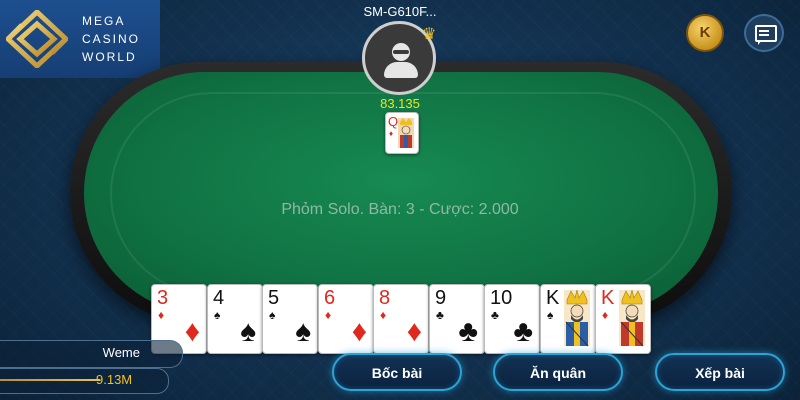  I want to click on card-rank: 5, so click(274, 298).